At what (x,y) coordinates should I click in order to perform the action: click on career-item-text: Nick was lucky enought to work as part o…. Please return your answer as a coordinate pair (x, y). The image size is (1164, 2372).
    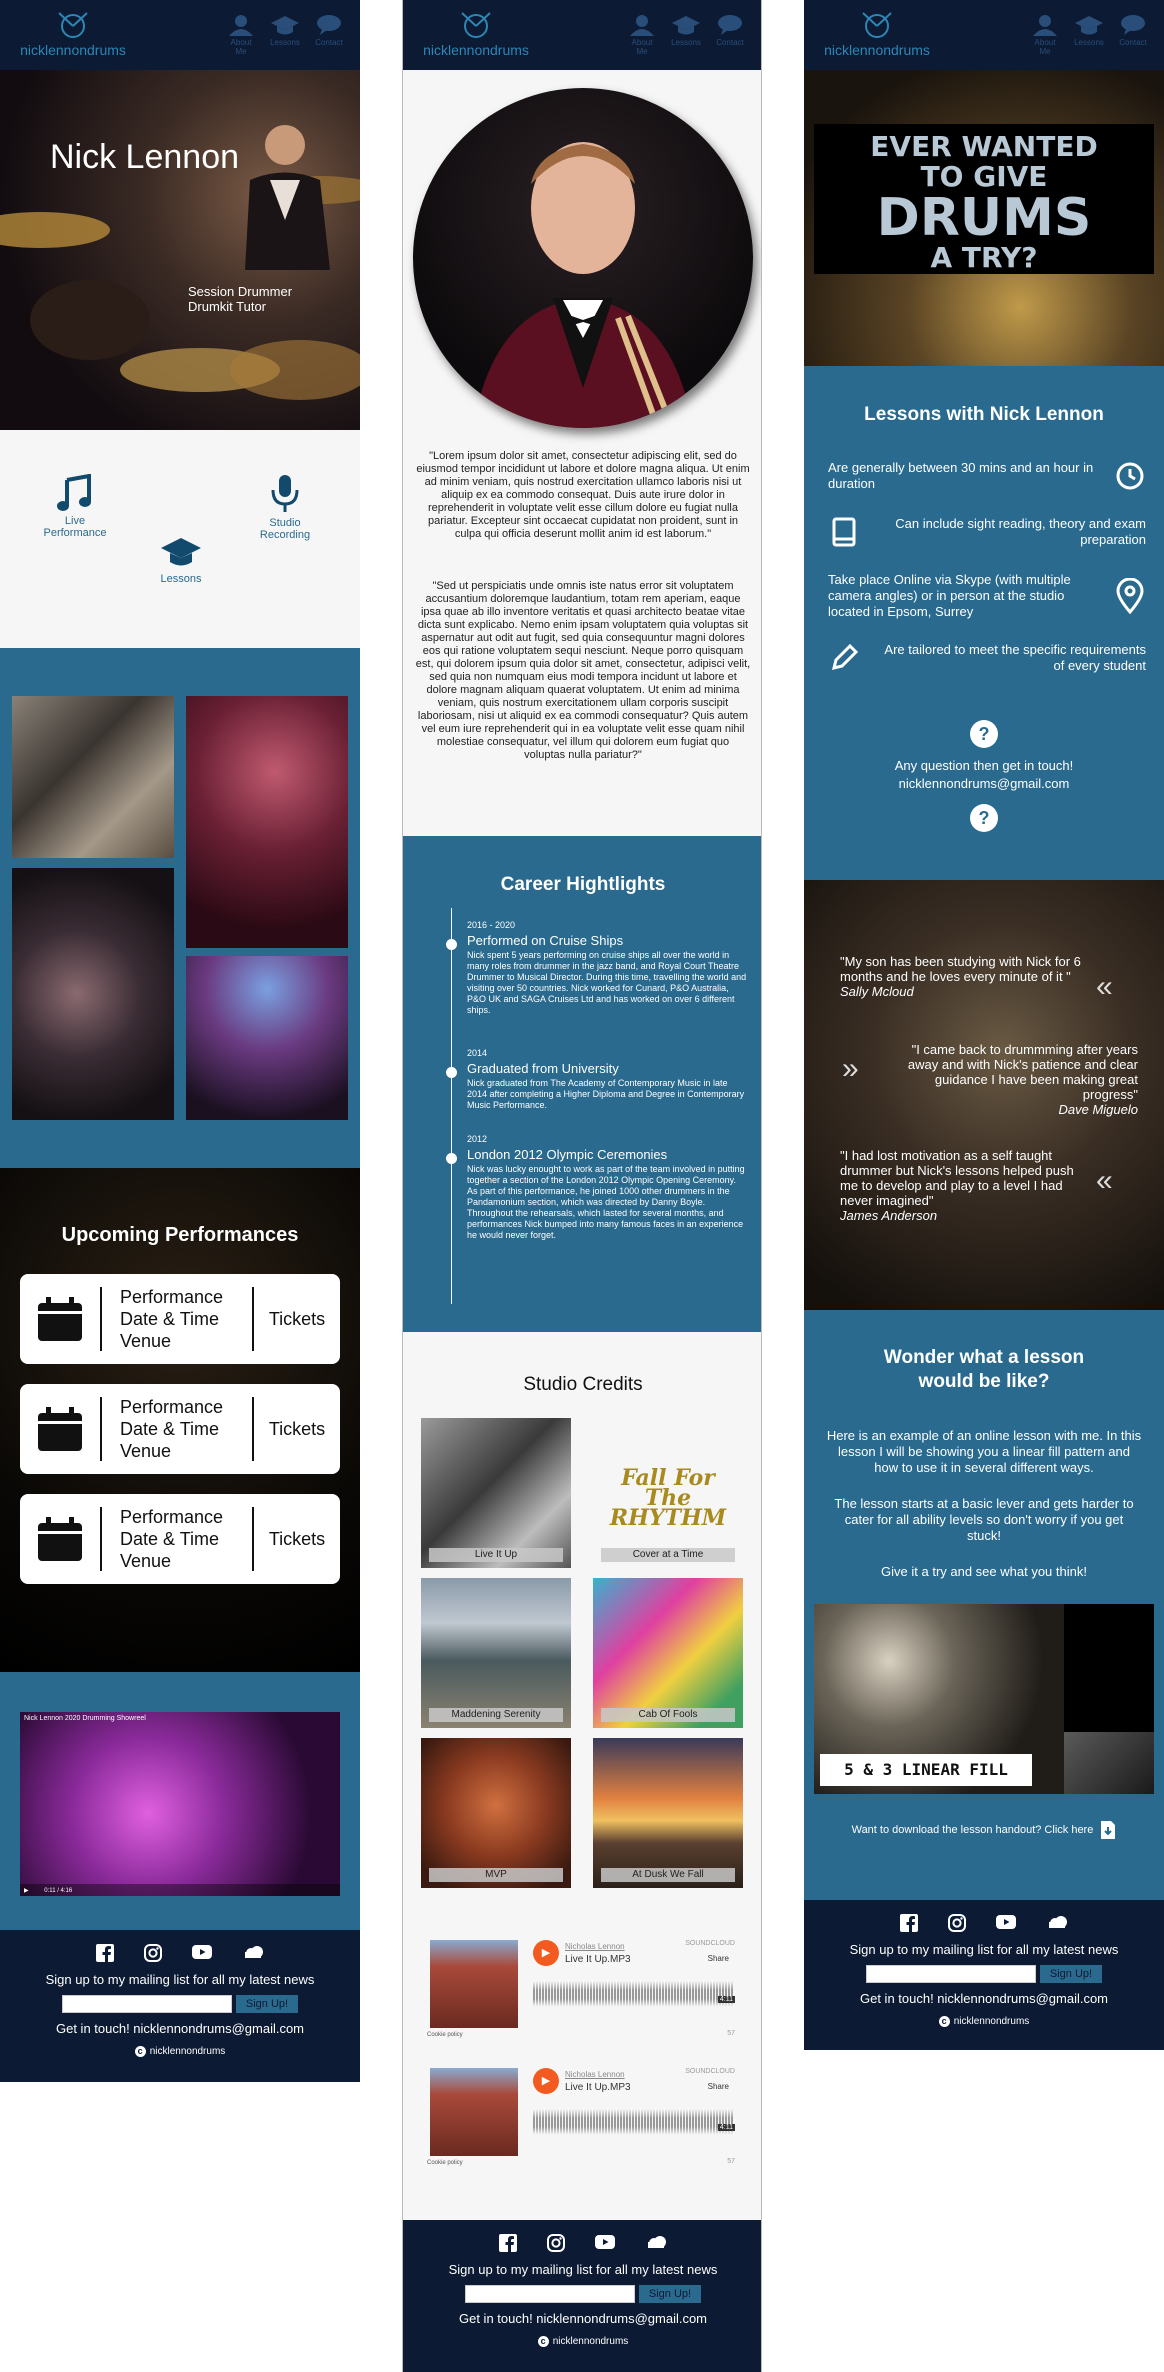
    Looking at the image, I should click on (606, 1202).